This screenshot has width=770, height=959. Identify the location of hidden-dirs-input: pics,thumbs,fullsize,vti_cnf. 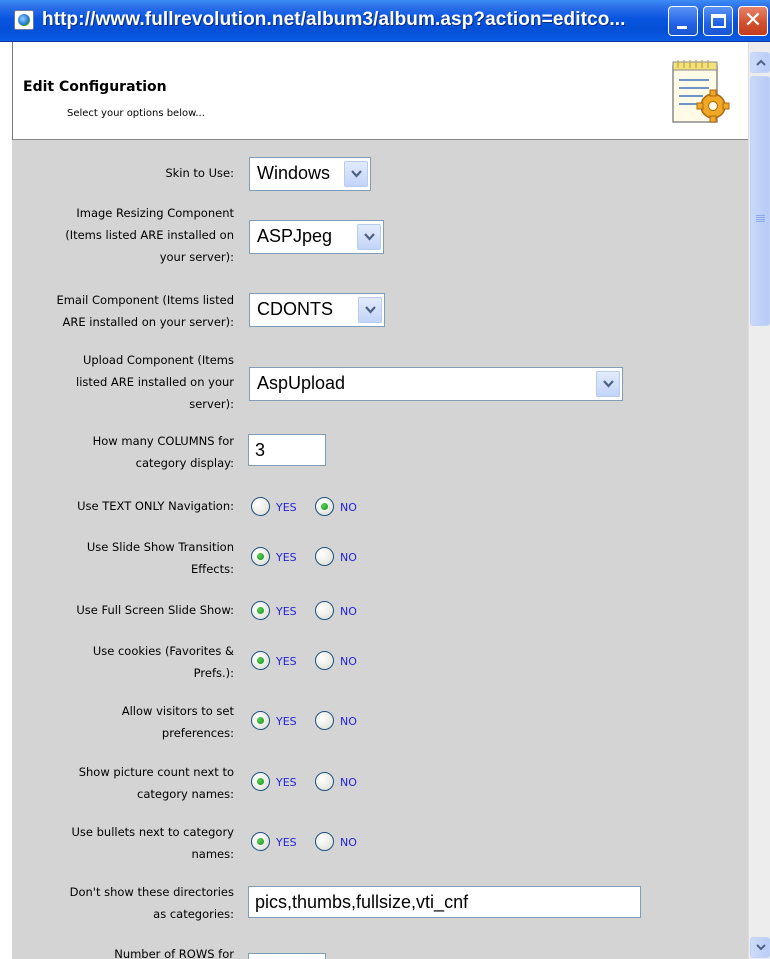
(444, 902).